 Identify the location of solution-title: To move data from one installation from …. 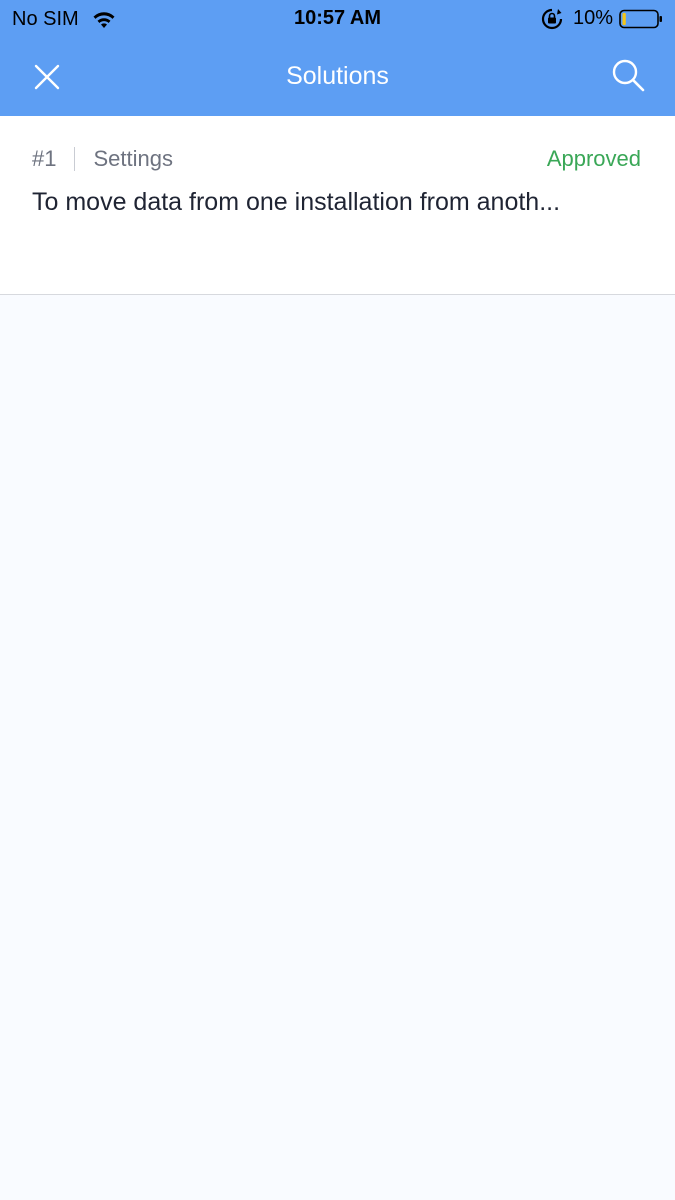
(296, 202).